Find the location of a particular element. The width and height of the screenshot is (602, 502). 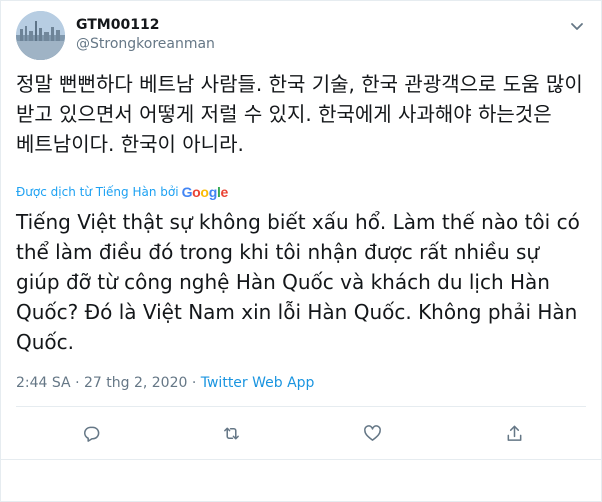

tweet-time: 2:44 SA is located at coordinates (43, 383).